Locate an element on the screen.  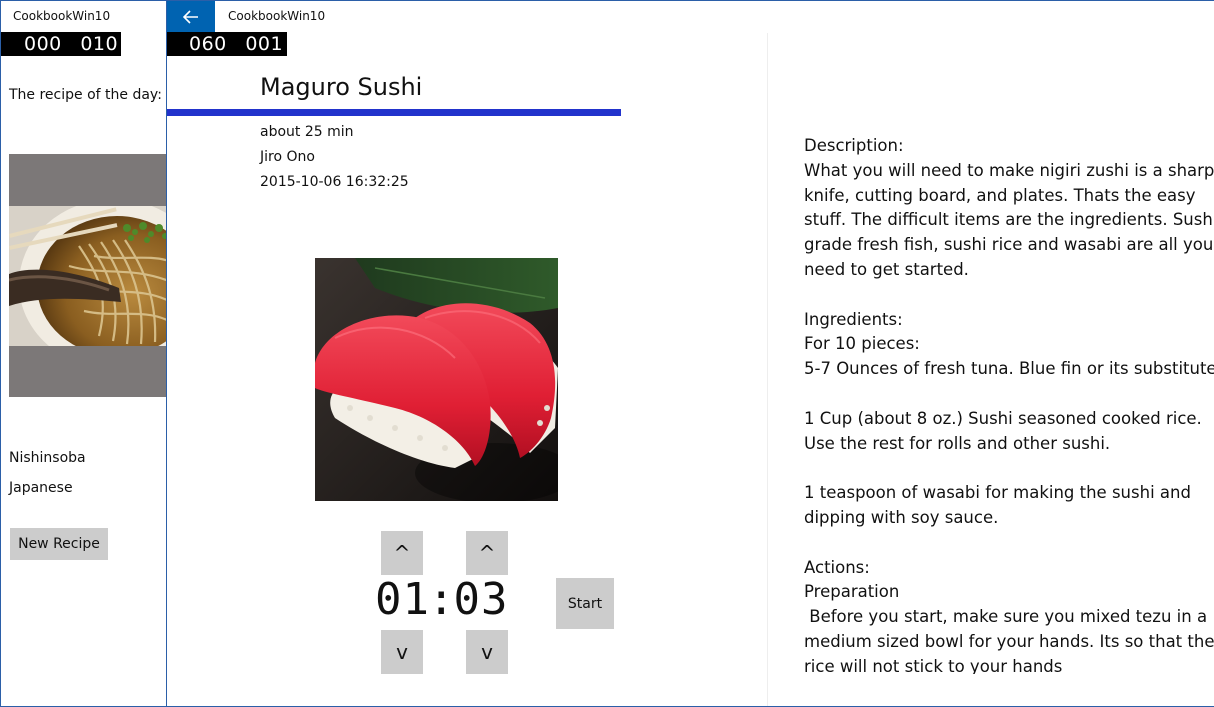
recipe-of-day-label: The recipe of the day: is located at coordinates (85, 95).